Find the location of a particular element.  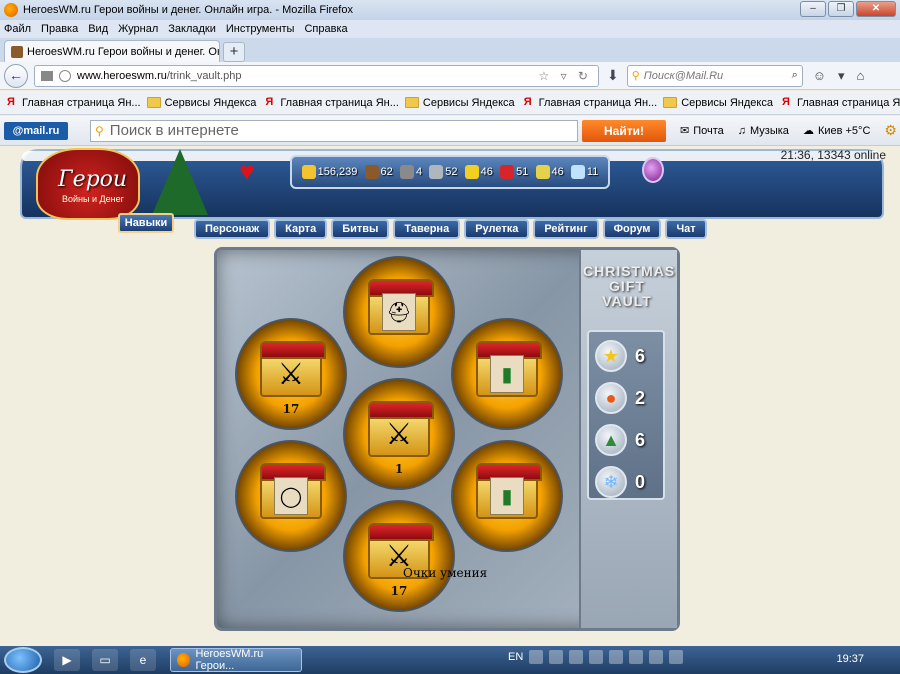

battery-icon is located at coordinates (656, 657).